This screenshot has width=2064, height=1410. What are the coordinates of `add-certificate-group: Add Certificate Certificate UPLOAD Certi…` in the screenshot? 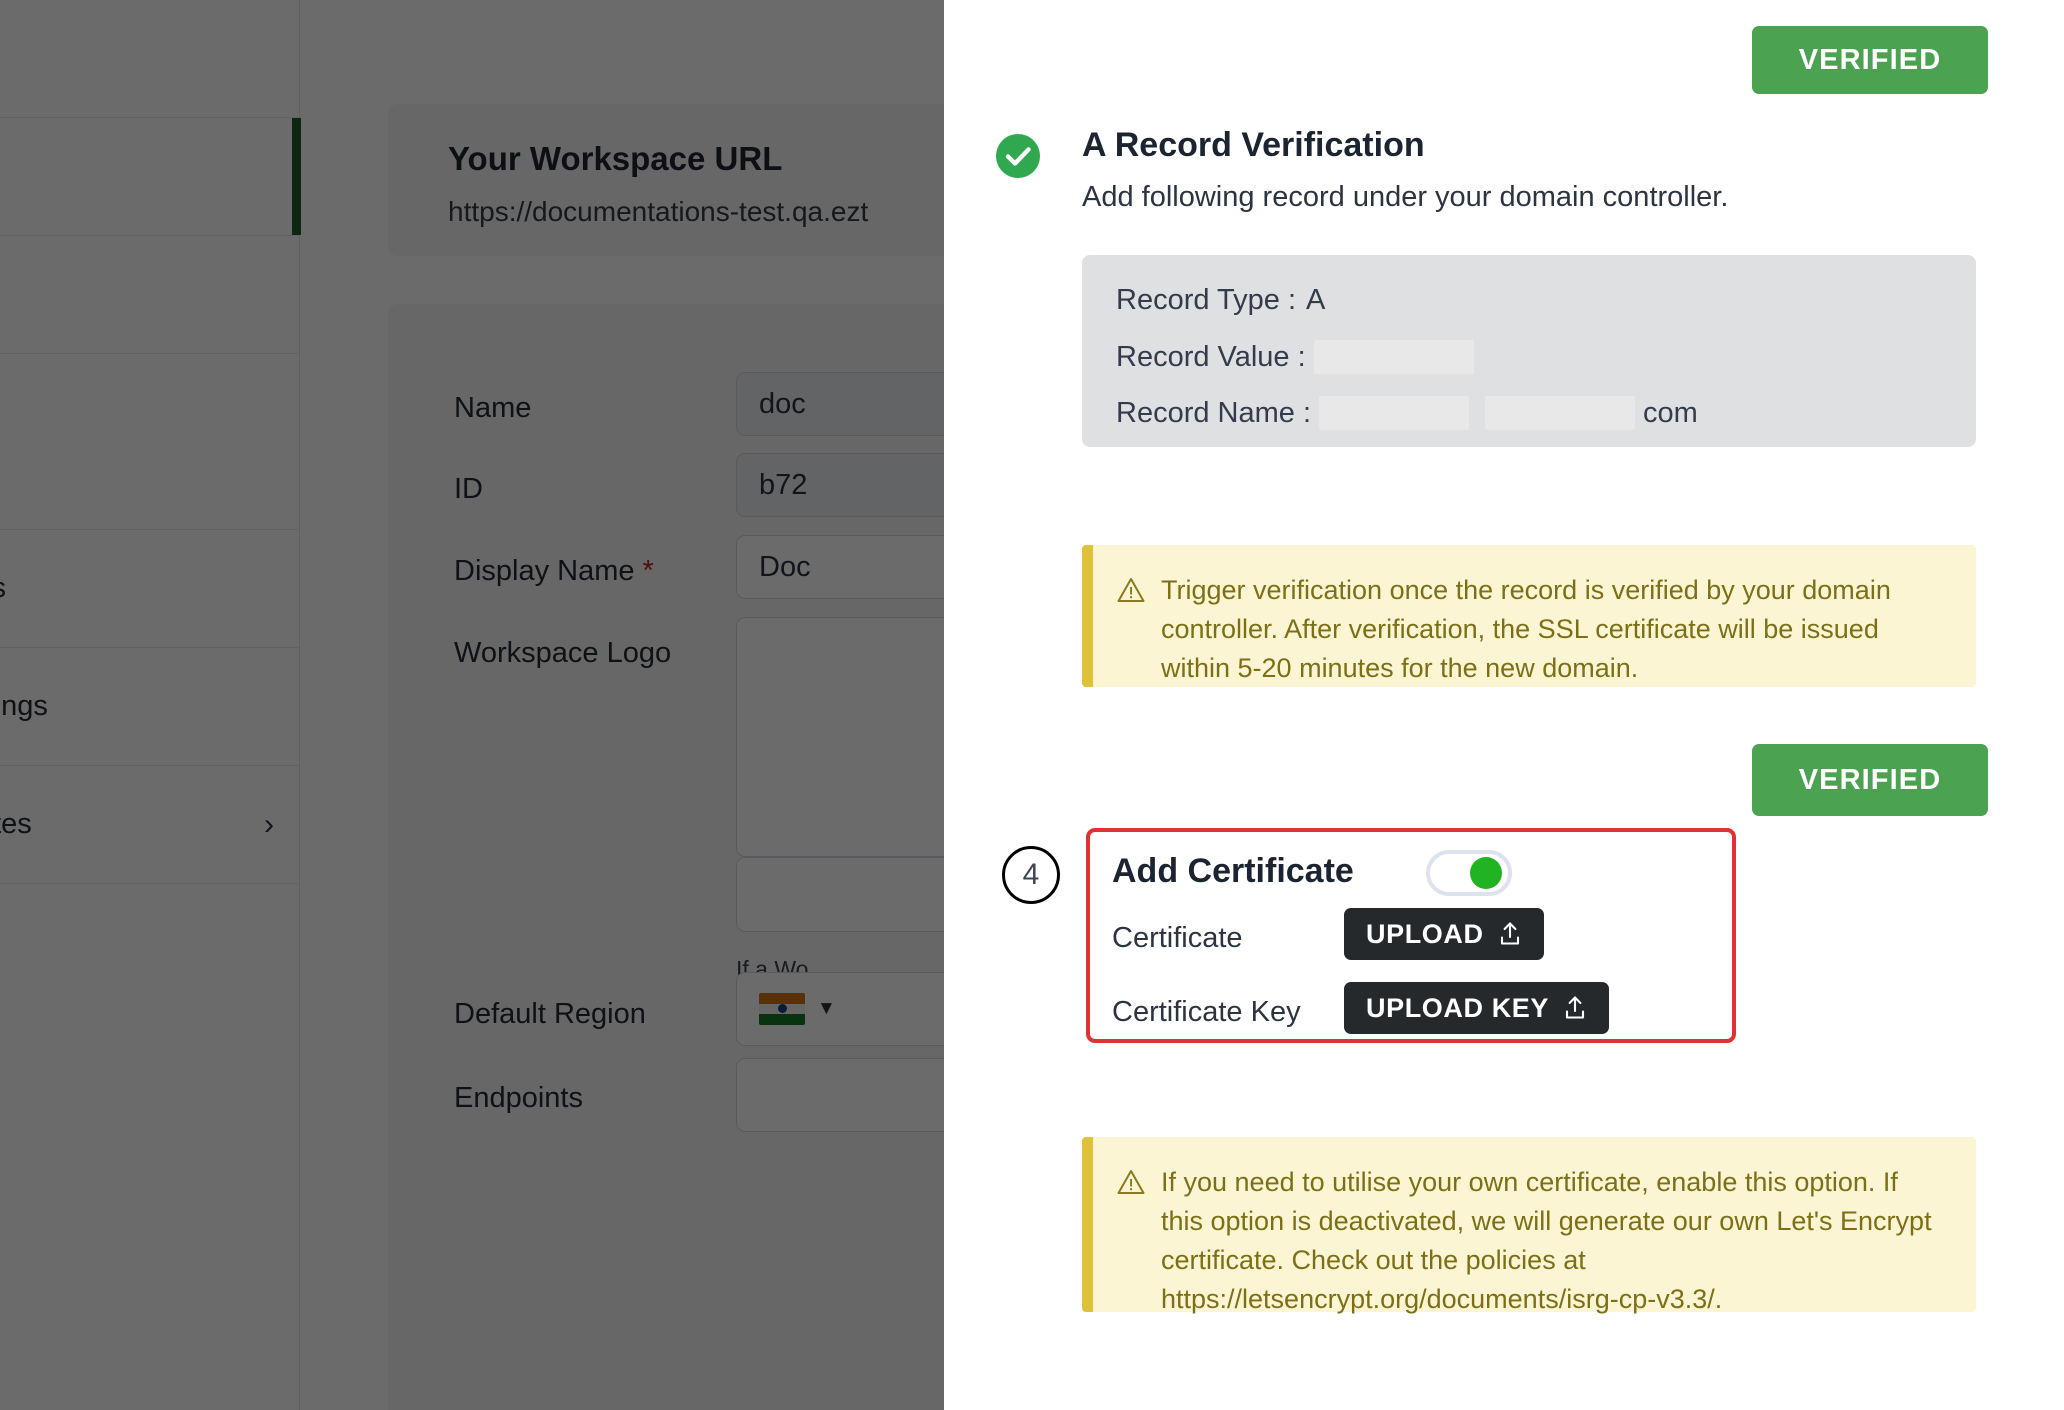 It's located at (1411, 935).